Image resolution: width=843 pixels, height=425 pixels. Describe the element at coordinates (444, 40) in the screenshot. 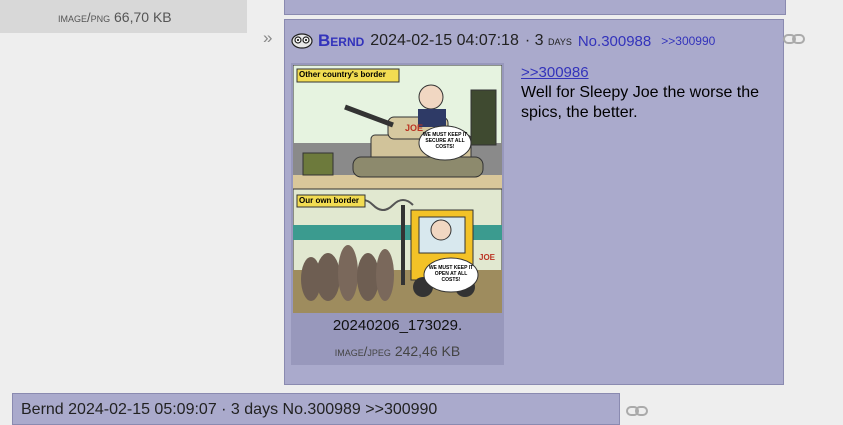

I see `post-date: 2024-02-15 04:07:18` at that location.